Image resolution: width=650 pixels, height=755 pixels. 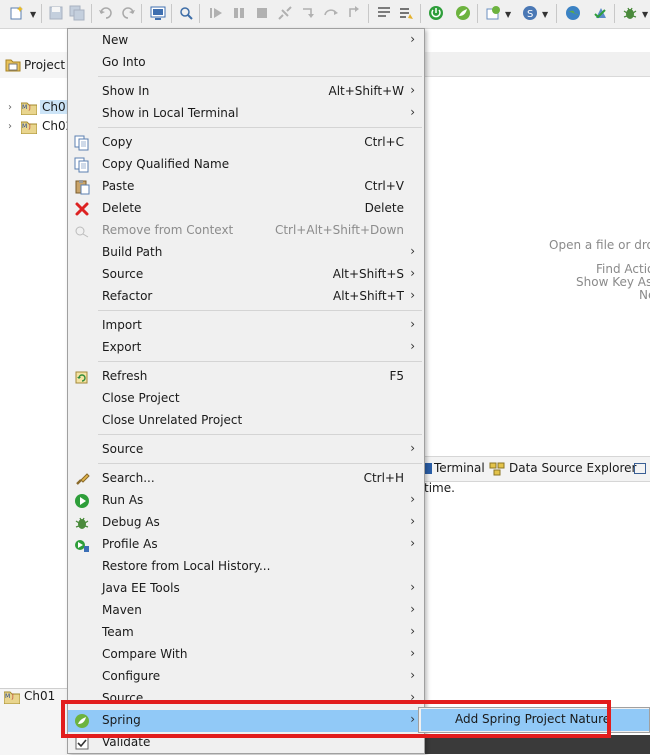 I want to click on editor-show-key-assist-hint: Show Key Ass, so click(x=613, y=282).